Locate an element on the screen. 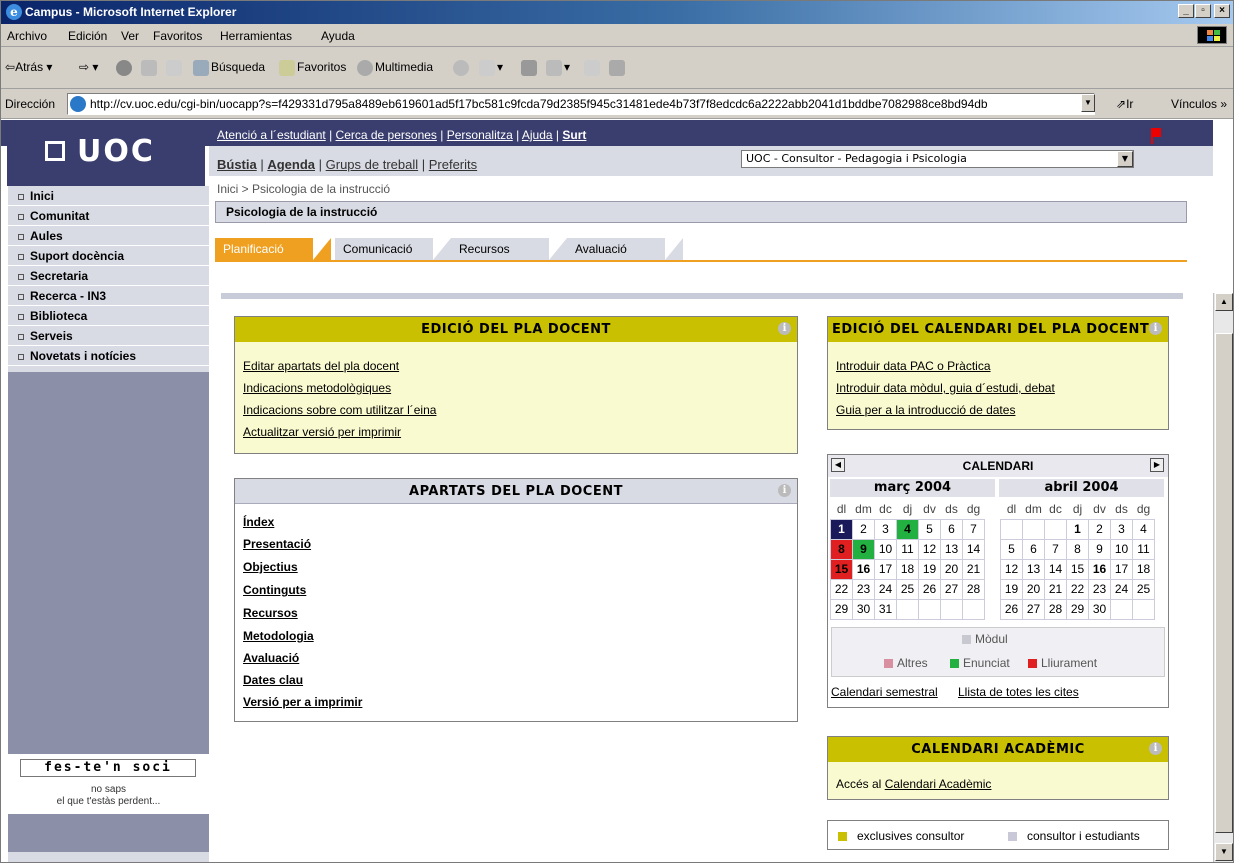 This screenshot has height=863, width=1234. link-ajuda: Ajuda is located at coordinates (537, 135).